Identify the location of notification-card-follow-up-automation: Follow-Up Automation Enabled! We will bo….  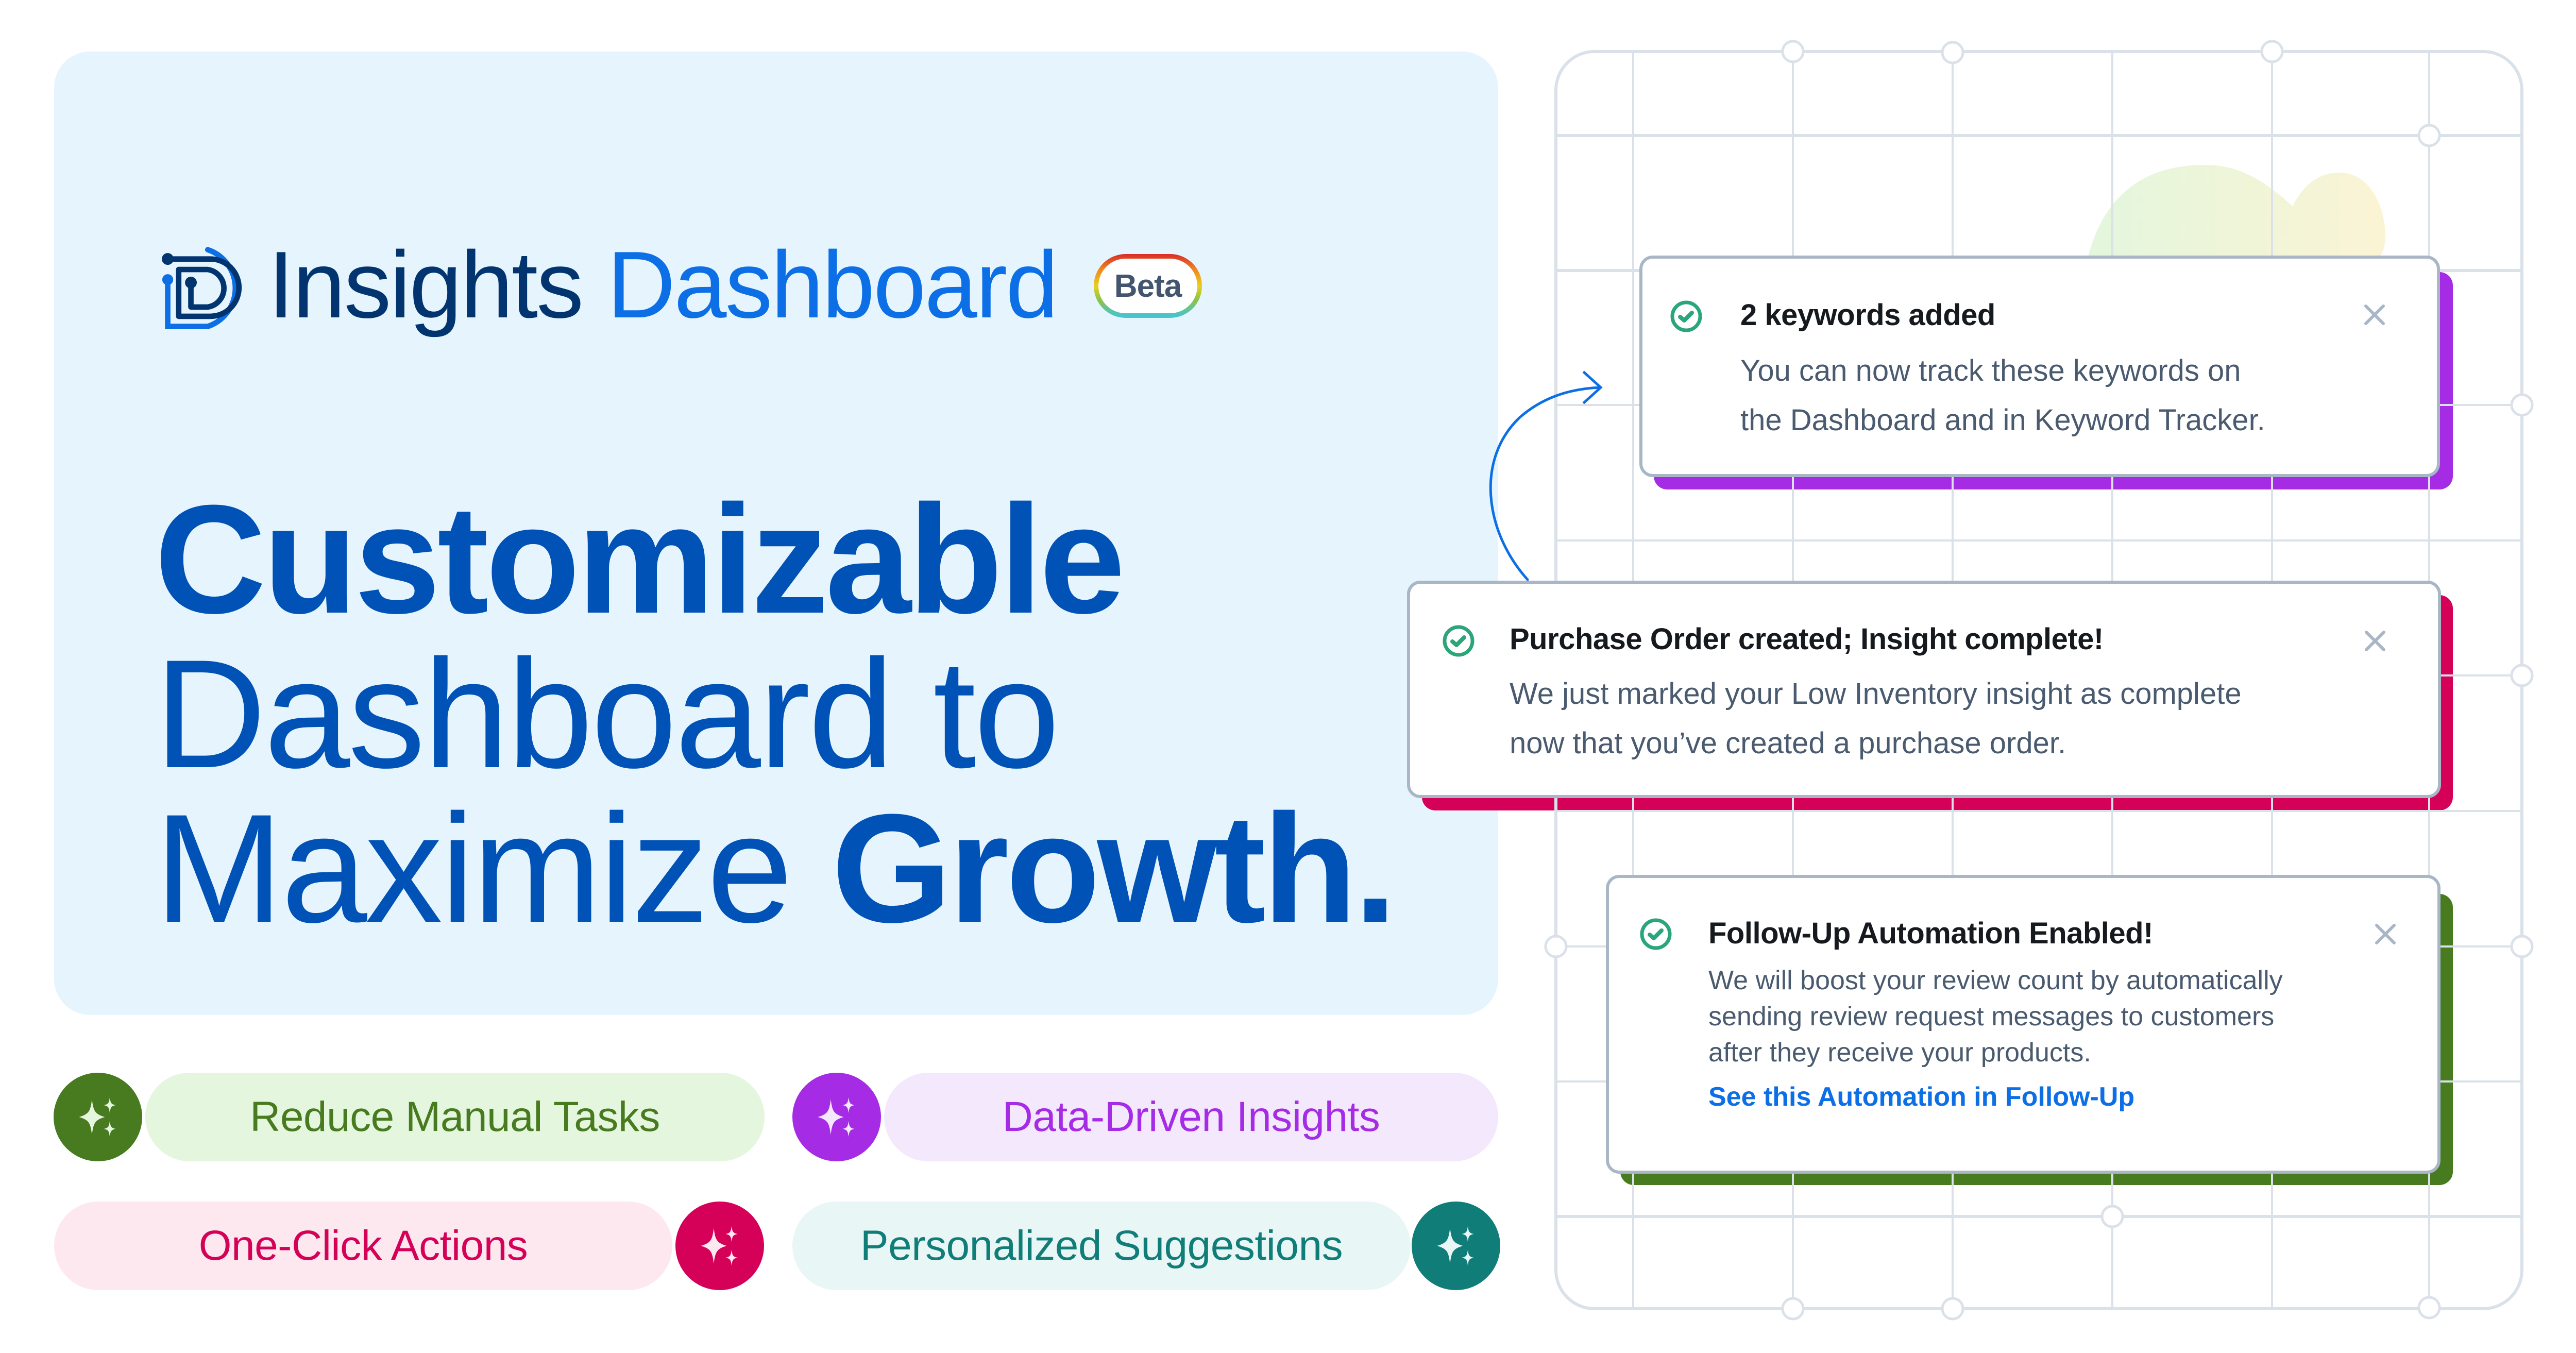
(2023, 1024).